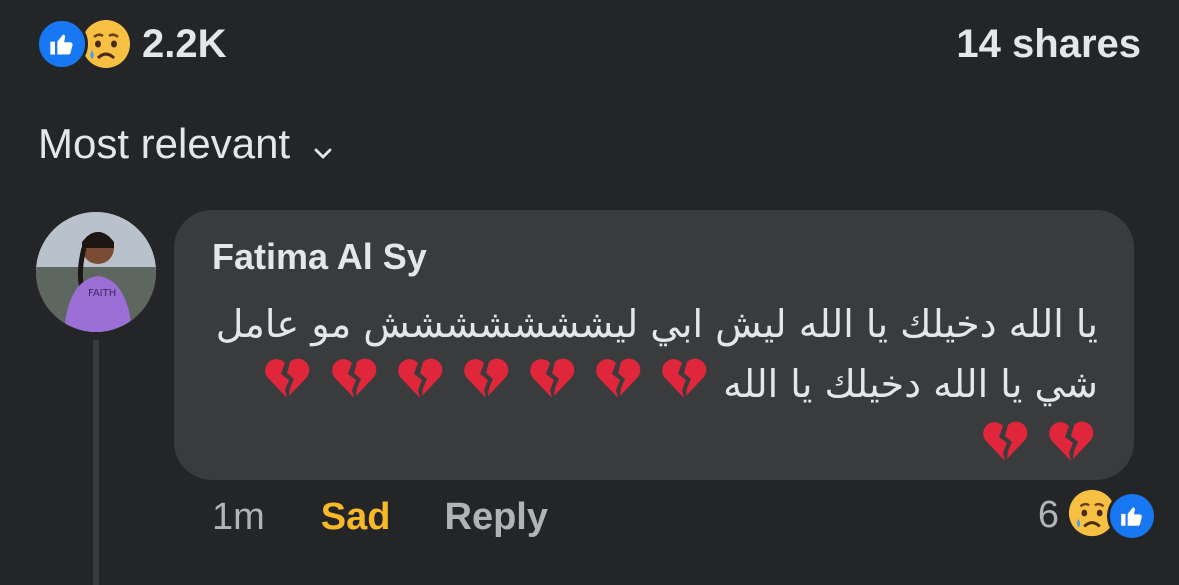 This screenshot has width=1179, height=585. Describe the element at coordinates (496, 517) in the screenshot. I see `reply-button: Reply` at that location.